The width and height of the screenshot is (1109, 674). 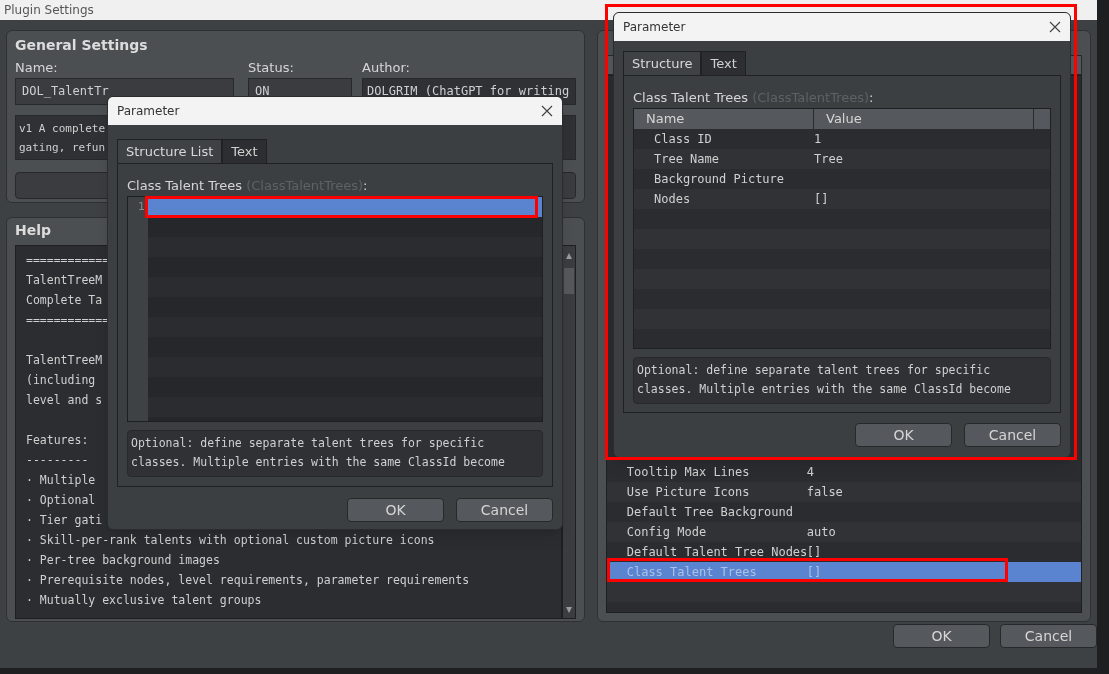 I want to click on line-number: 1, so click(x=141, y=206).